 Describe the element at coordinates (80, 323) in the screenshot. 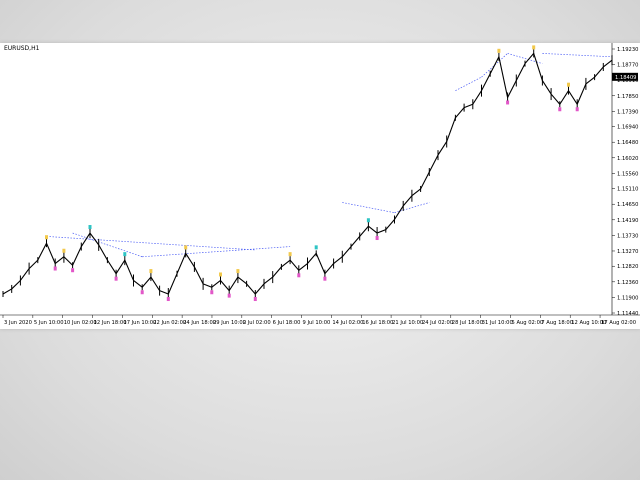

I see `x-tick-label: 10 Jun 02:00` at that location.